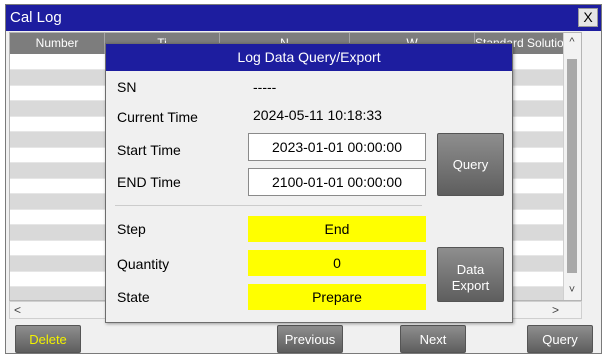 This screenshot has height=360, width=606. I want to click on next-button: Next, so click(433, 339).